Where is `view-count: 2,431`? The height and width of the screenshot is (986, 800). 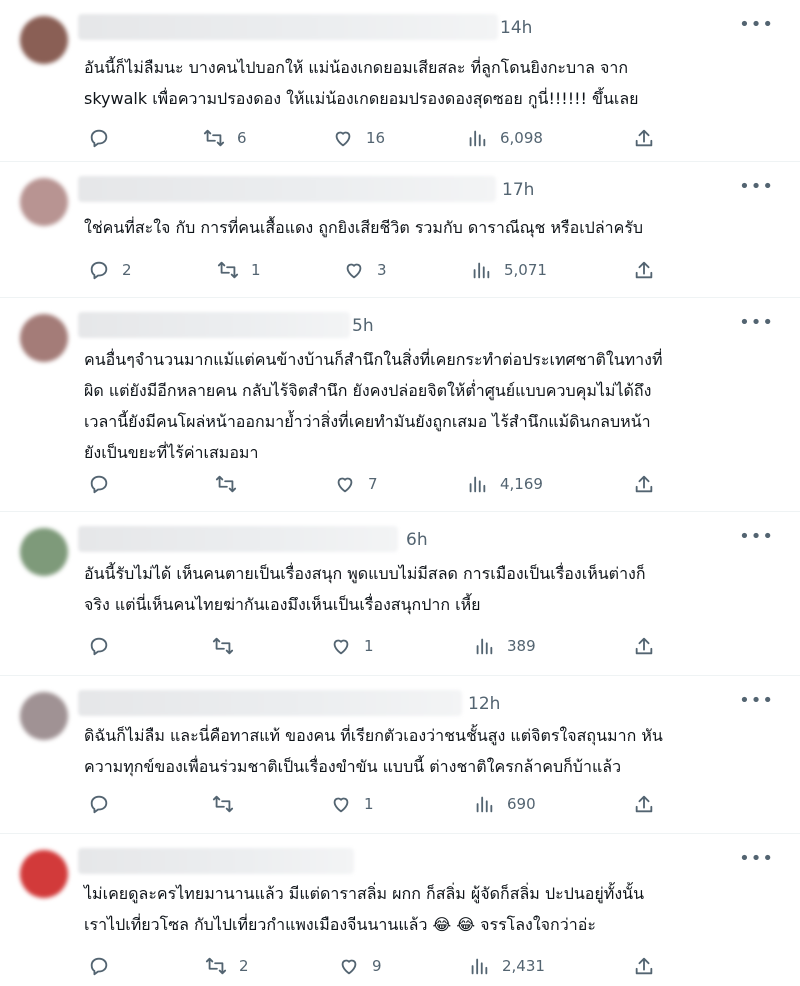 view-count: 2,431 is located at coordinates (523, 966).